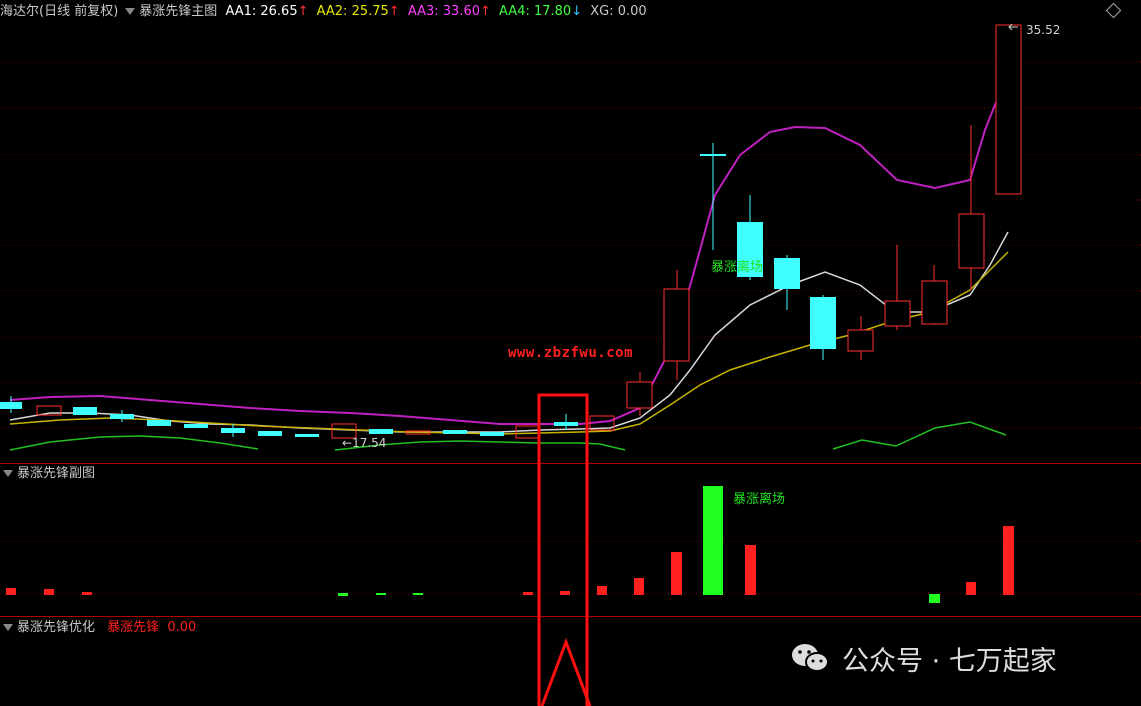 The width and height of the screenshot is (1141, 706). I want to click on high-price-label: 35.52, so click(1043, 30).